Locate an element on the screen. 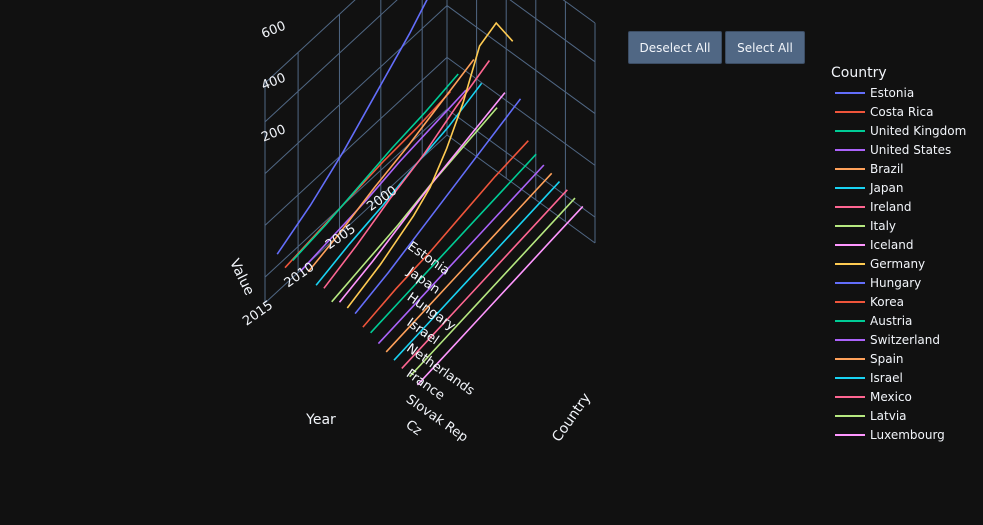 This screenshot has height=525, width=983. legend-item: Costa Rica is located at coordinates (898, 111).